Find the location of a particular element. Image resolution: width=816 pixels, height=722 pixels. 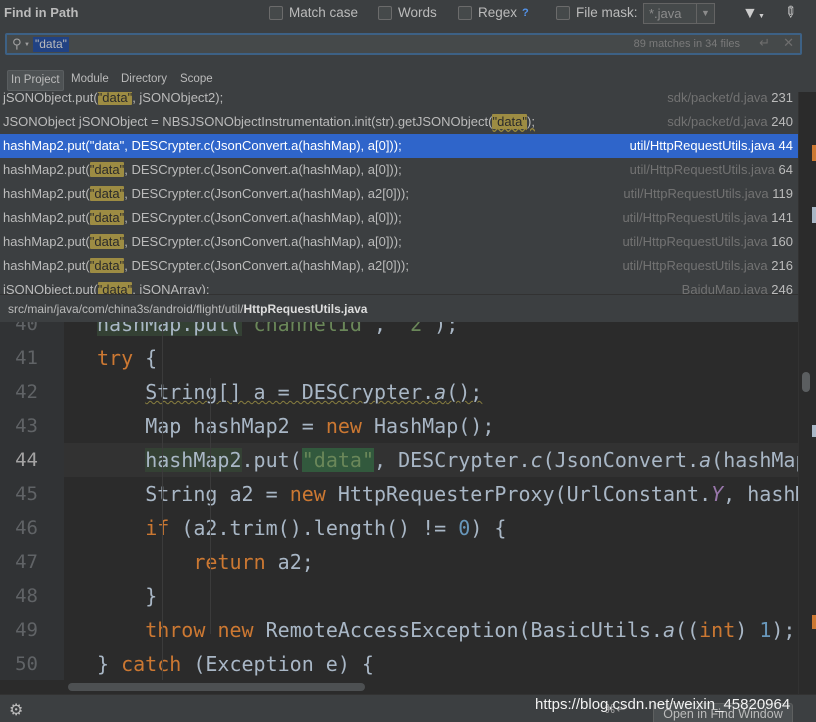

tab-in-project: In Project is located at coordinates (35, 80).